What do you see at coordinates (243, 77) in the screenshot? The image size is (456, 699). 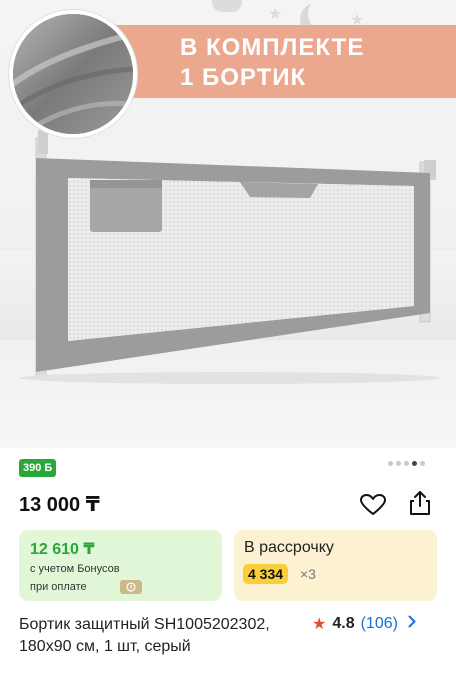 I see `promo-banner-line2: 1 БОРТИК` at bounding box center [243, 77].